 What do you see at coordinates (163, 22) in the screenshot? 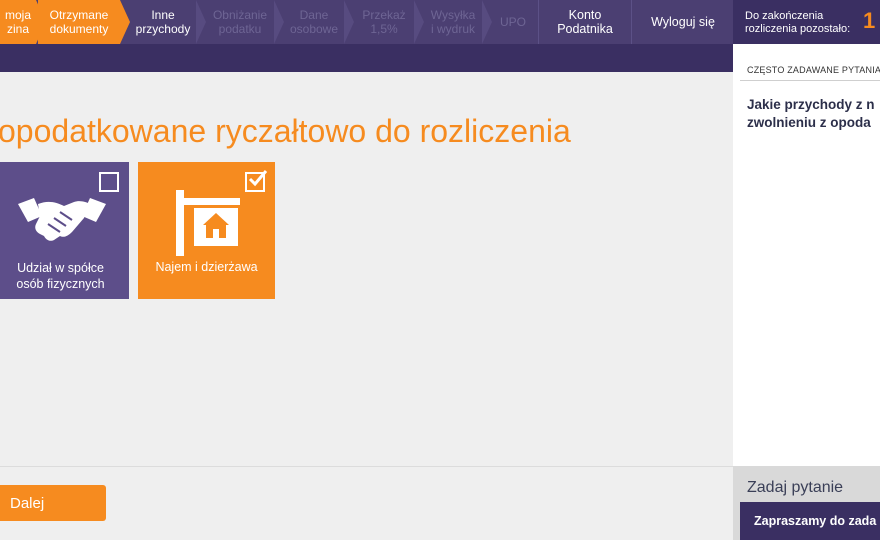
I see `step-inne-przychody: Inne przychody` at bounding box center [163, 22].